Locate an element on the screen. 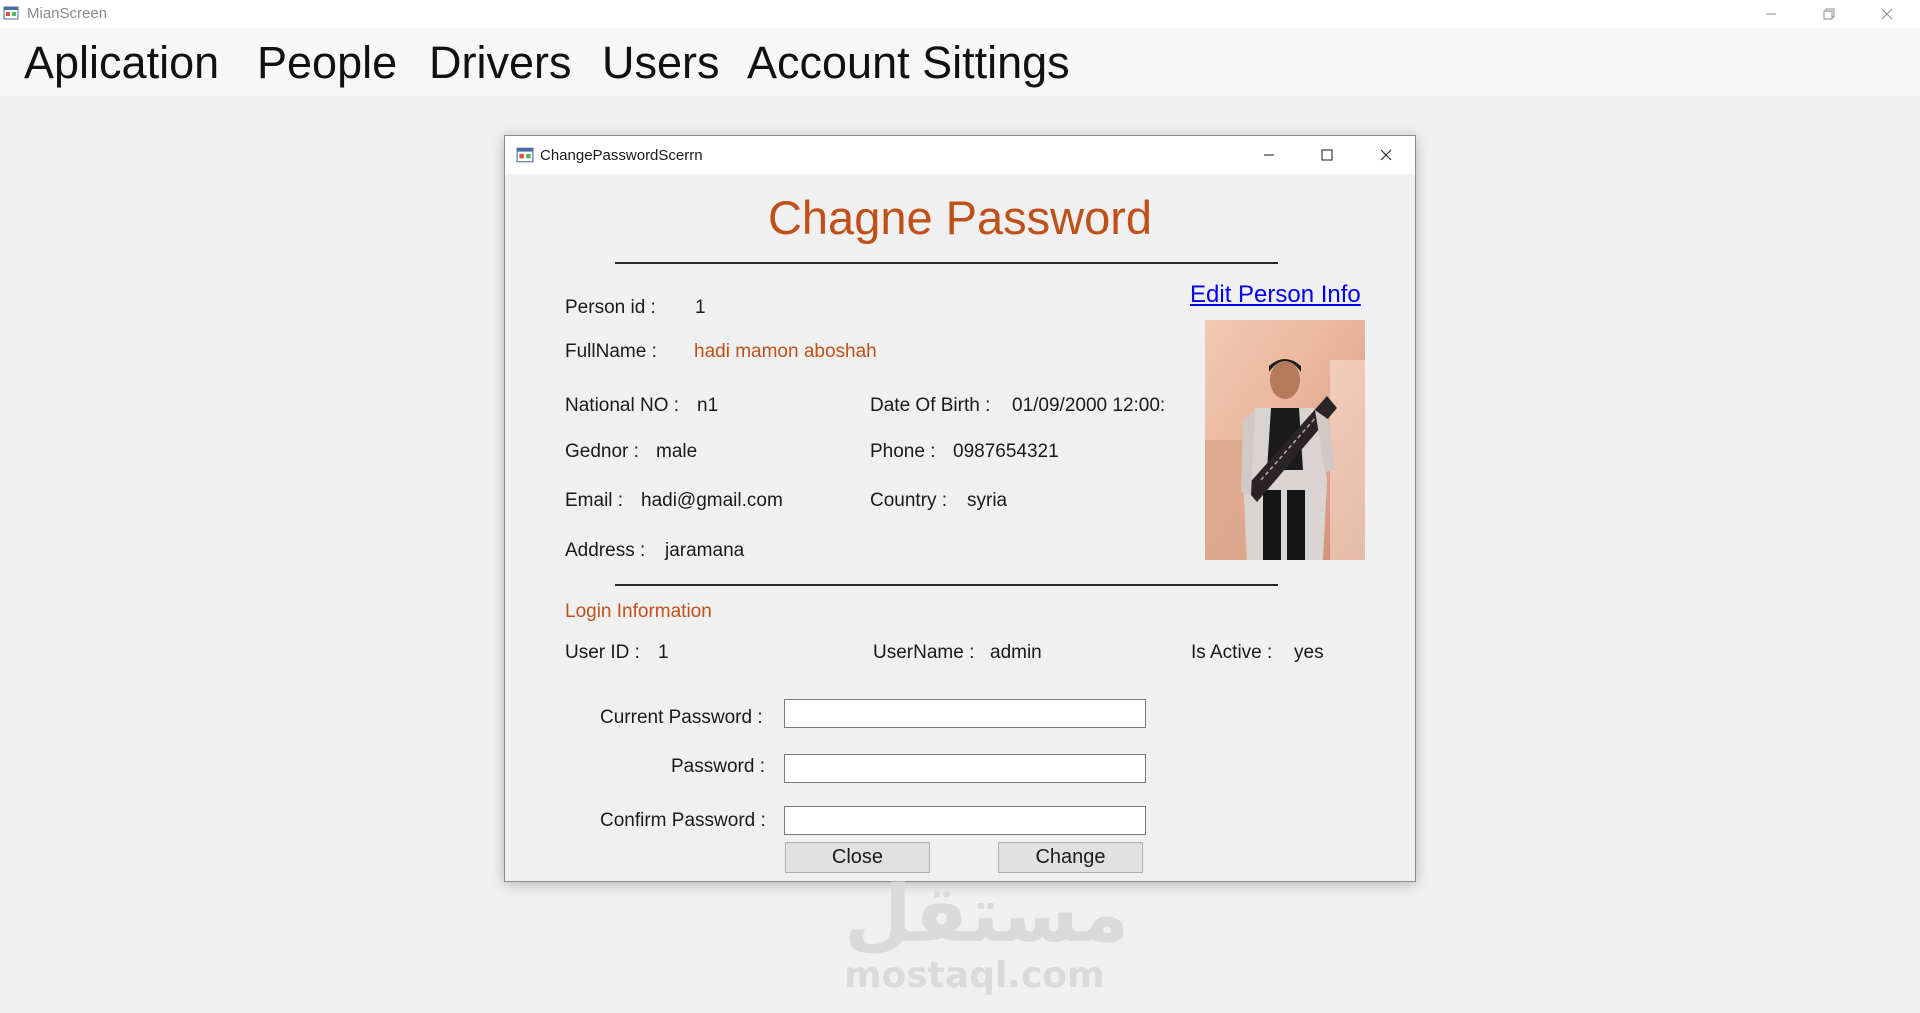  menu-item-account-settings: Account Sittings is located at coordinates (908, 63).